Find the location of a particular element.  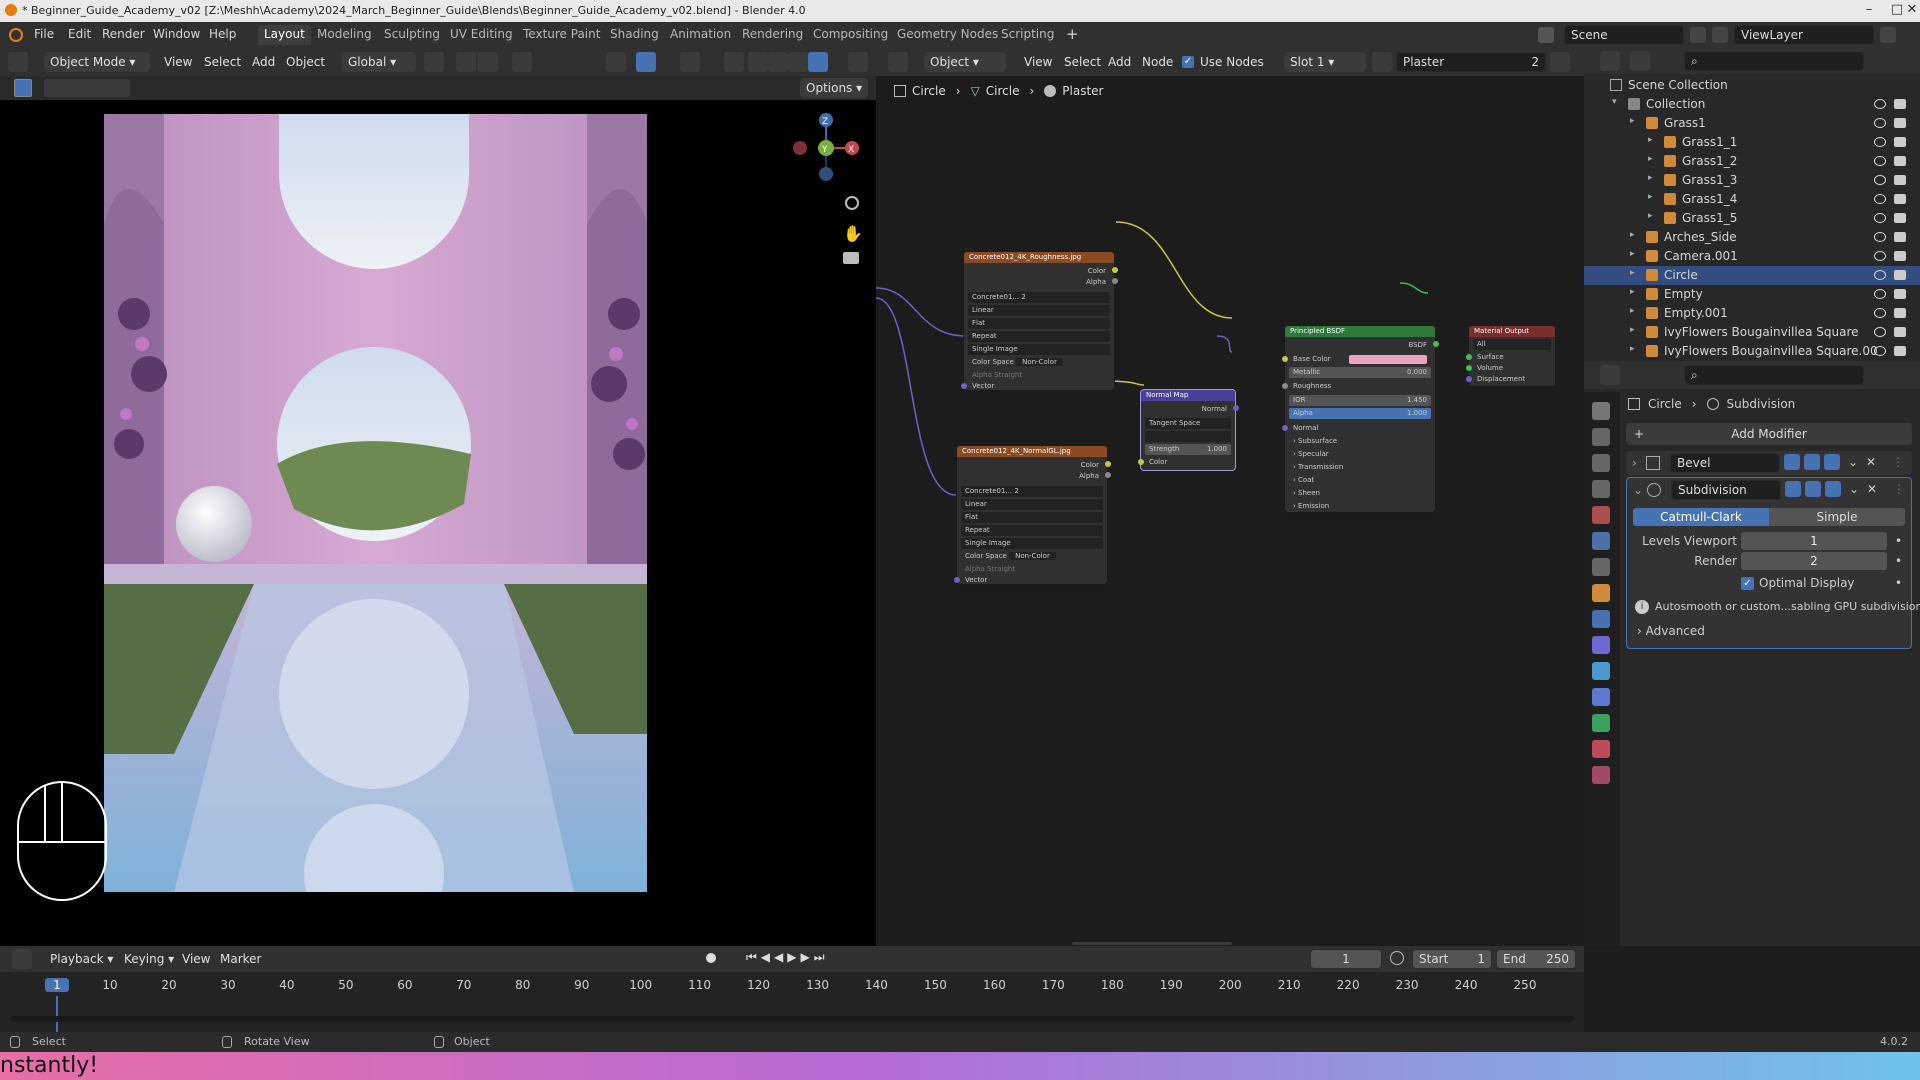

roughness-interpolation: Linear is located at coordinates (1039, 310).